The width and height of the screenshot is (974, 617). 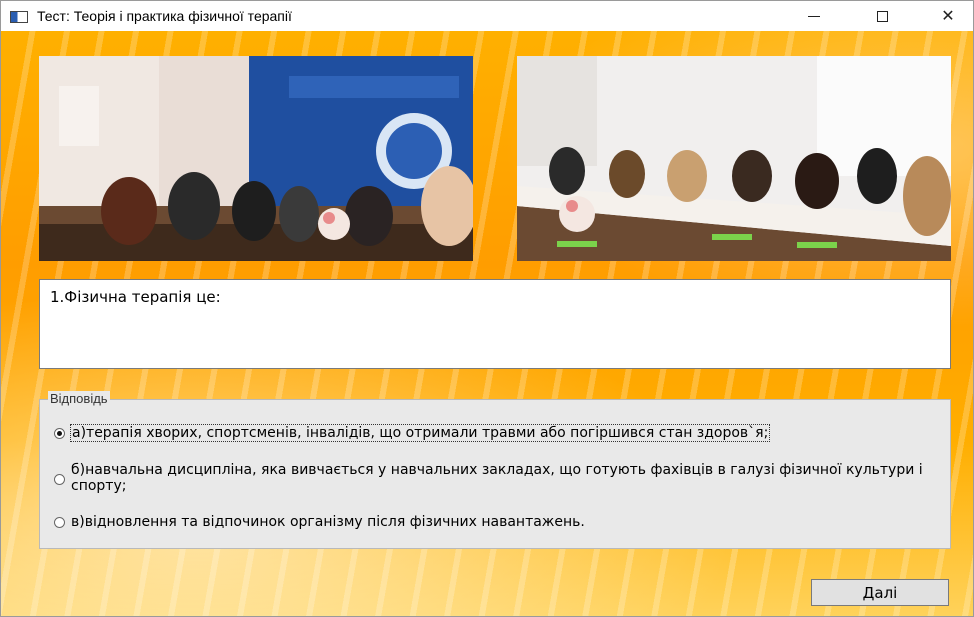 I want to click on maximize-button, so click(x=882, y=16).